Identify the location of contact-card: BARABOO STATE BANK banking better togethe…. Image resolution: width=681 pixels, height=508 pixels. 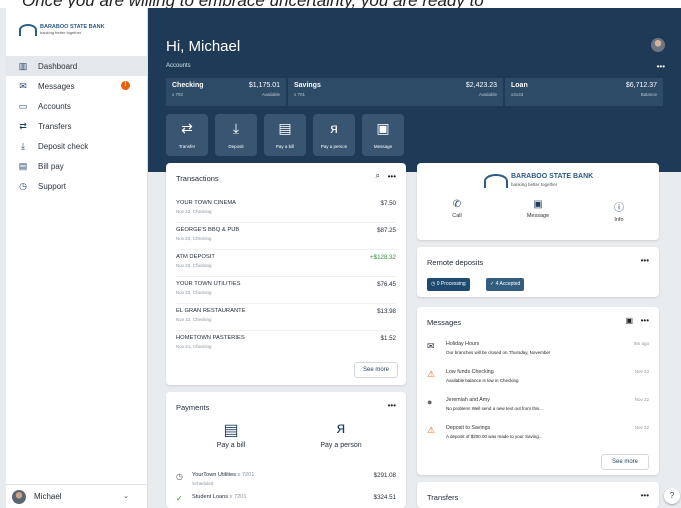
(538, 201).